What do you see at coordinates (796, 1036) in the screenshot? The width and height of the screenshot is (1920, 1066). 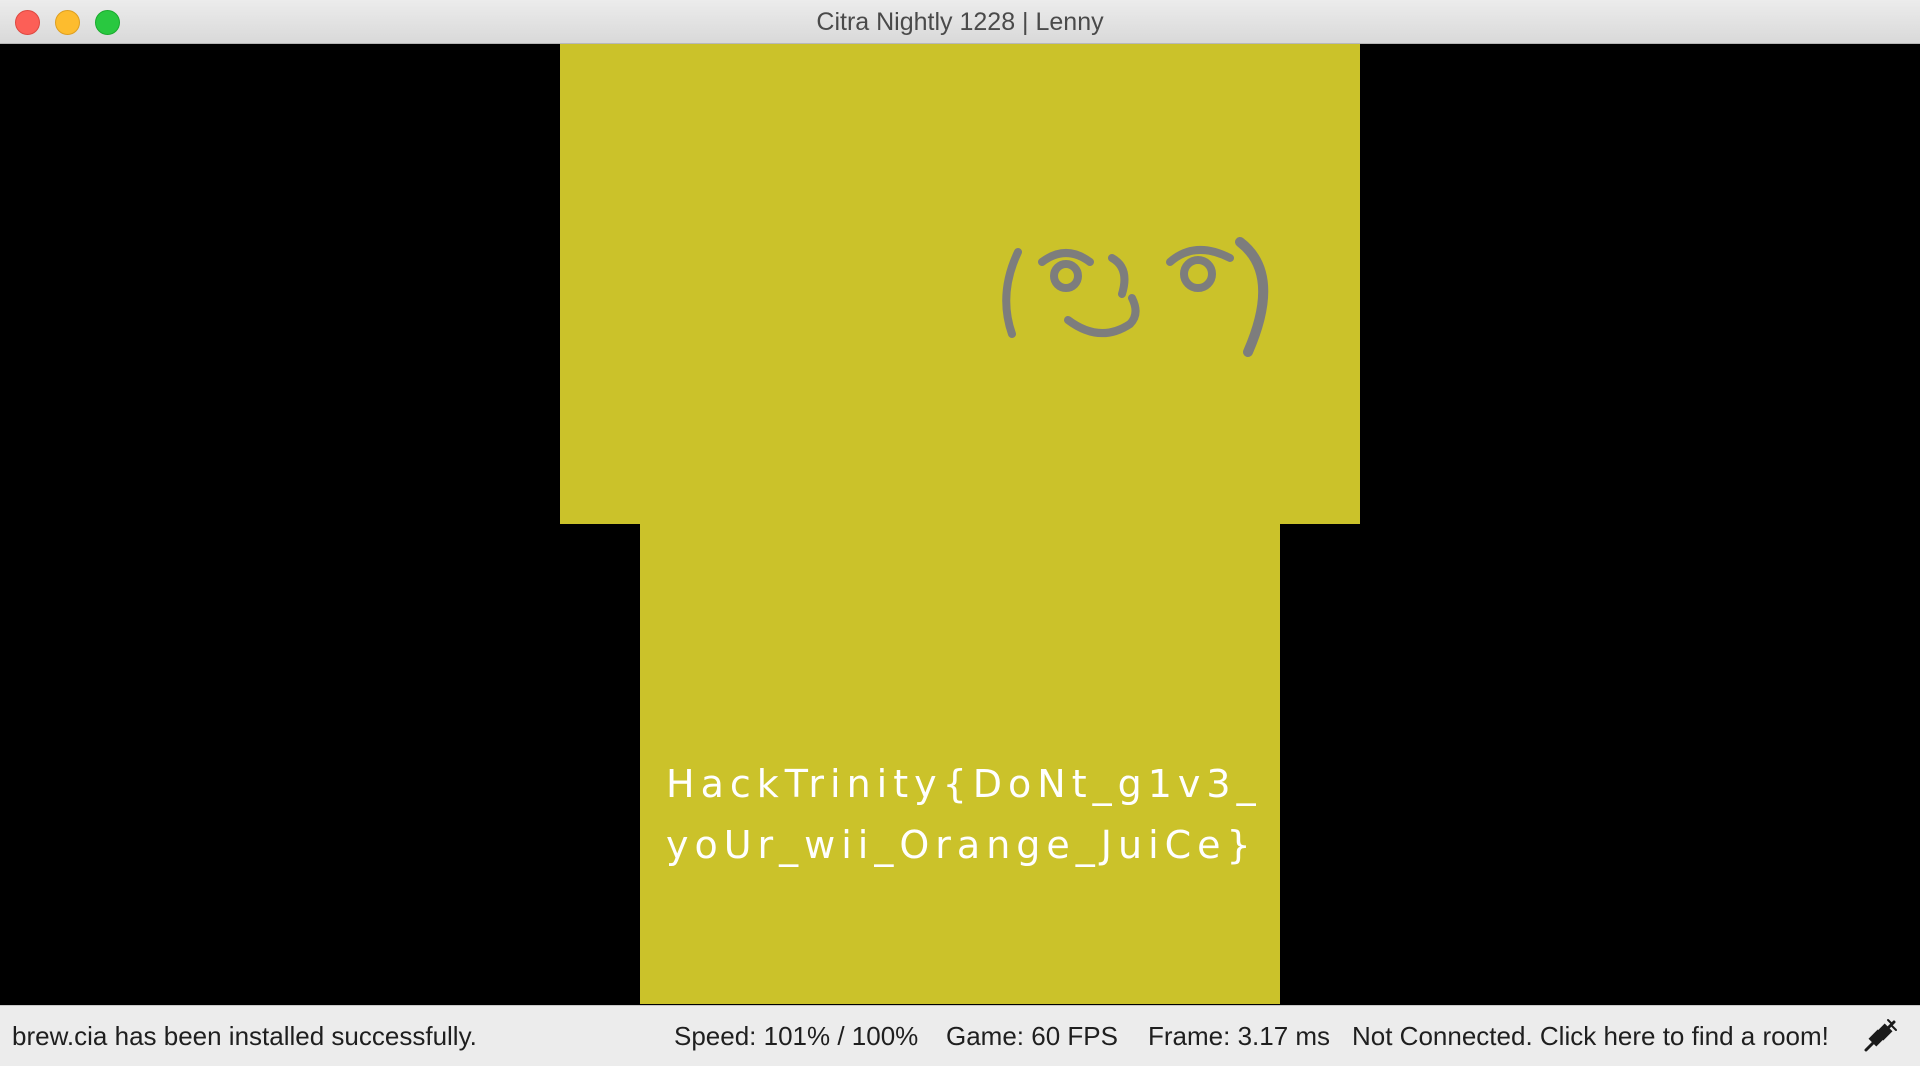 I see `emulation-speed: Speed: 101% / 100%` at bounding box center [796, 1036].